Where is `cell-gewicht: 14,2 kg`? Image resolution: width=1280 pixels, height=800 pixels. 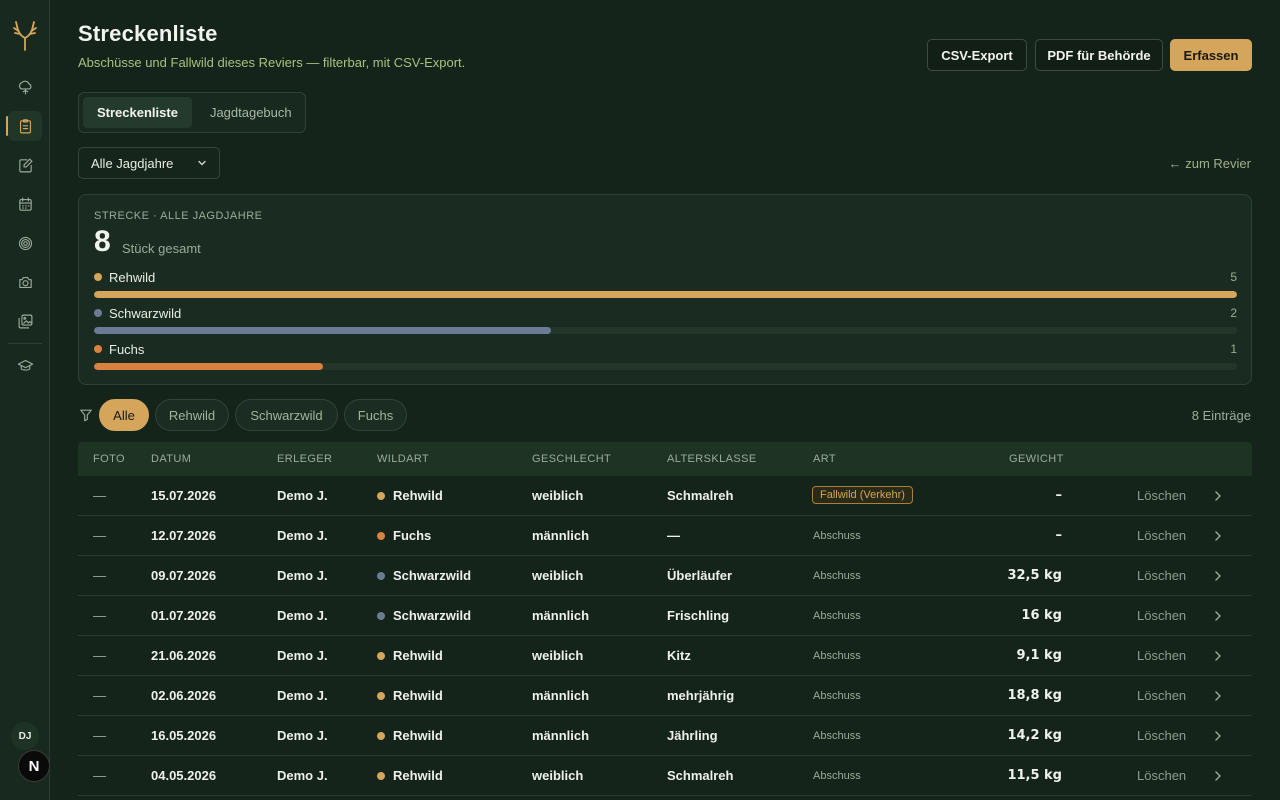
cell-gewicht: 14,2 kg is located at coordinates (1034, 735).